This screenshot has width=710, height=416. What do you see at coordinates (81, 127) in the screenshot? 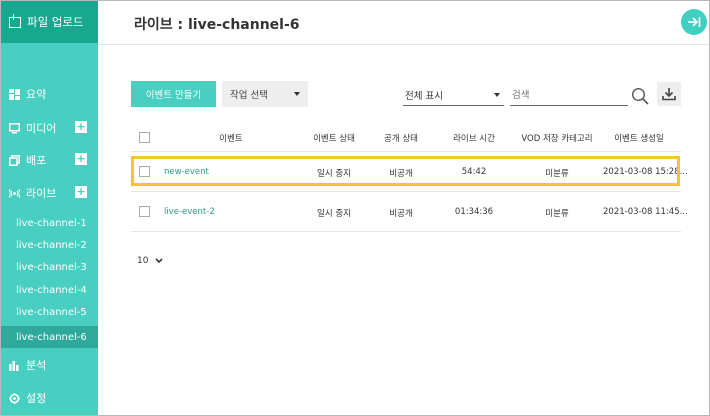
I see `add-media-button: +` at bounding box center [81, 127].